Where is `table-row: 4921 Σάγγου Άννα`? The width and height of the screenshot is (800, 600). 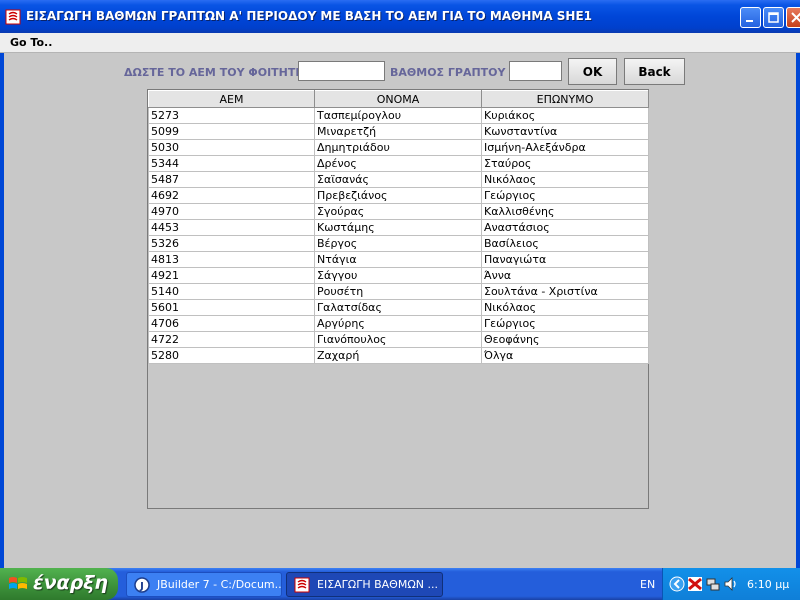 table-row: 4921 Σάγγου Άννα is located at coordinates (398, 275).